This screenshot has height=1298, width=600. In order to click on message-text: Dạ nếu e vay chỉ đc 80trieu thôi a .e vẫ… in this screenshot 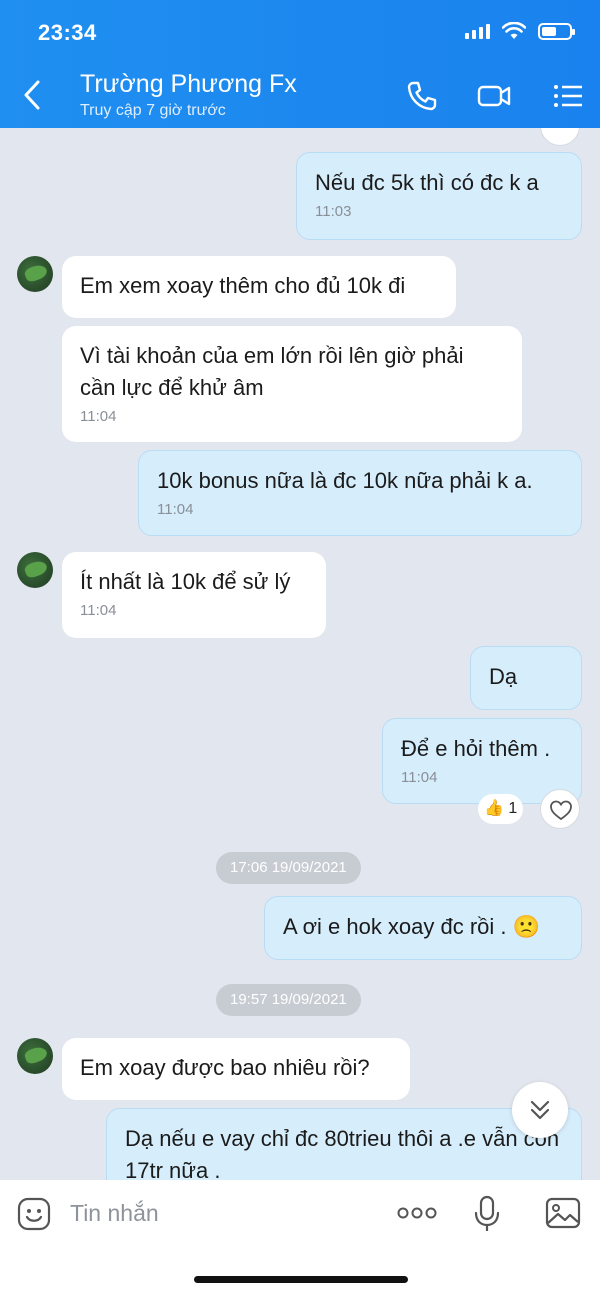, I will do `click(342, 1153)`.